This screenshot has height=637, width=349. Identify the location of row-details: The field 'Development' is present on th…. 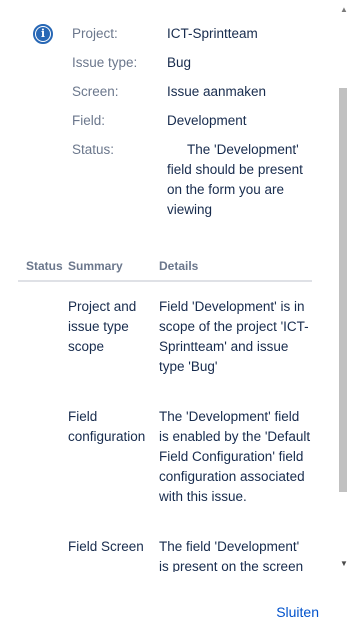
(231, 555).